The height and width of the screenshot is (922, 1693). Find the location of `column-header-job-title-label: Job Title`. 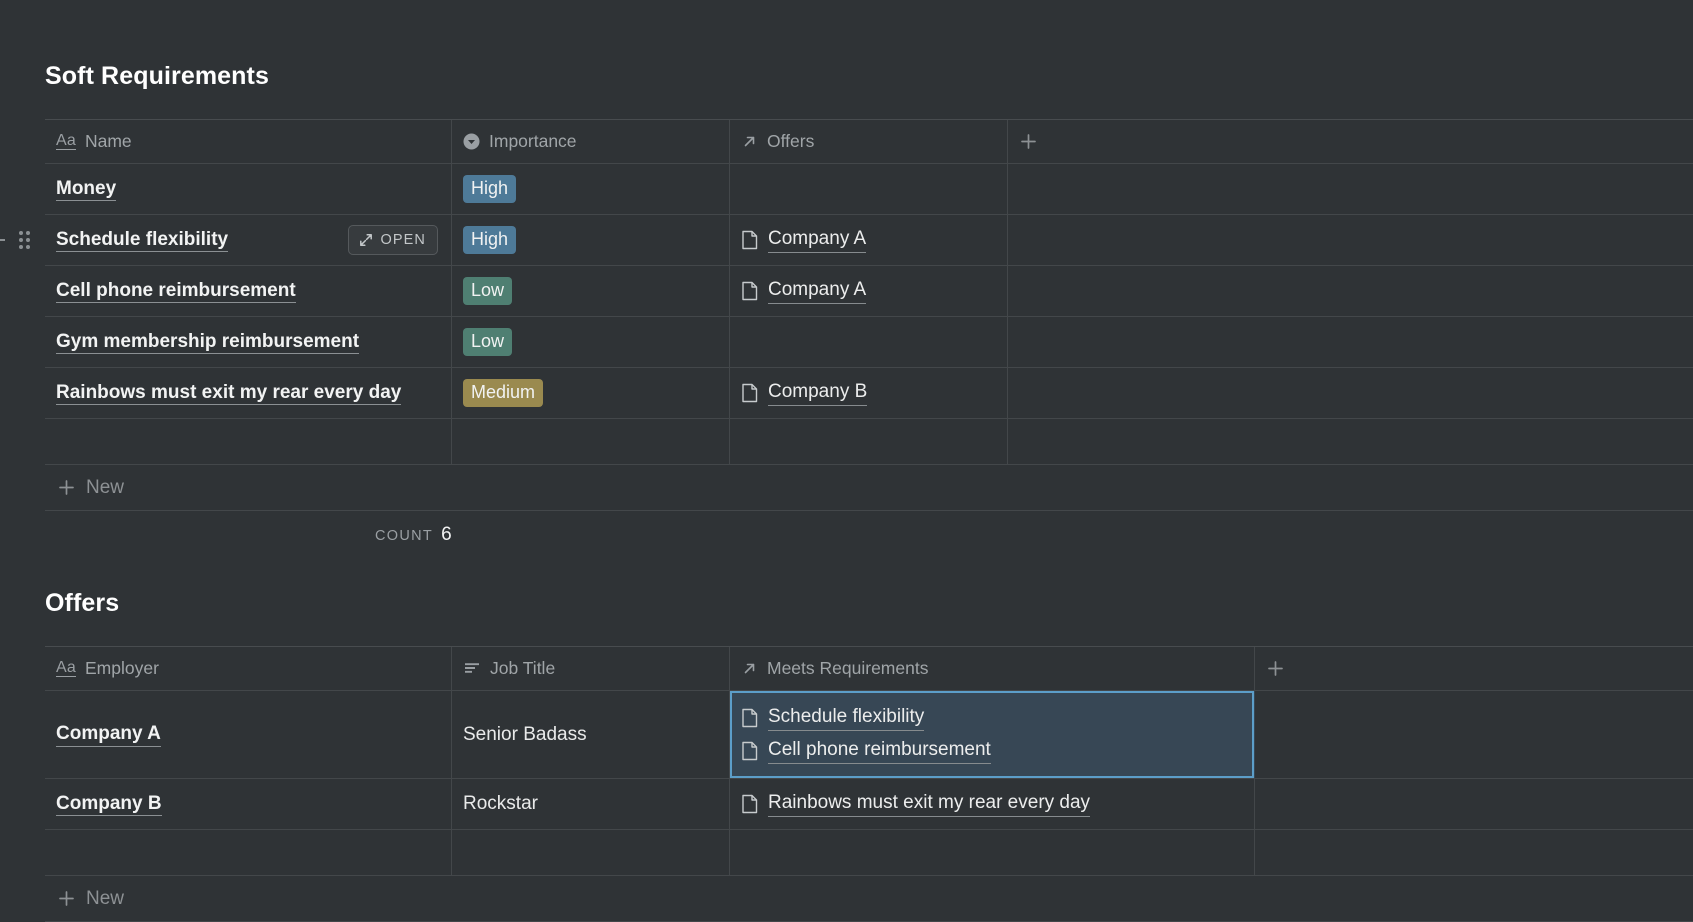

column-header-job-title-label: Job Title is located at coordinates (523, 668).